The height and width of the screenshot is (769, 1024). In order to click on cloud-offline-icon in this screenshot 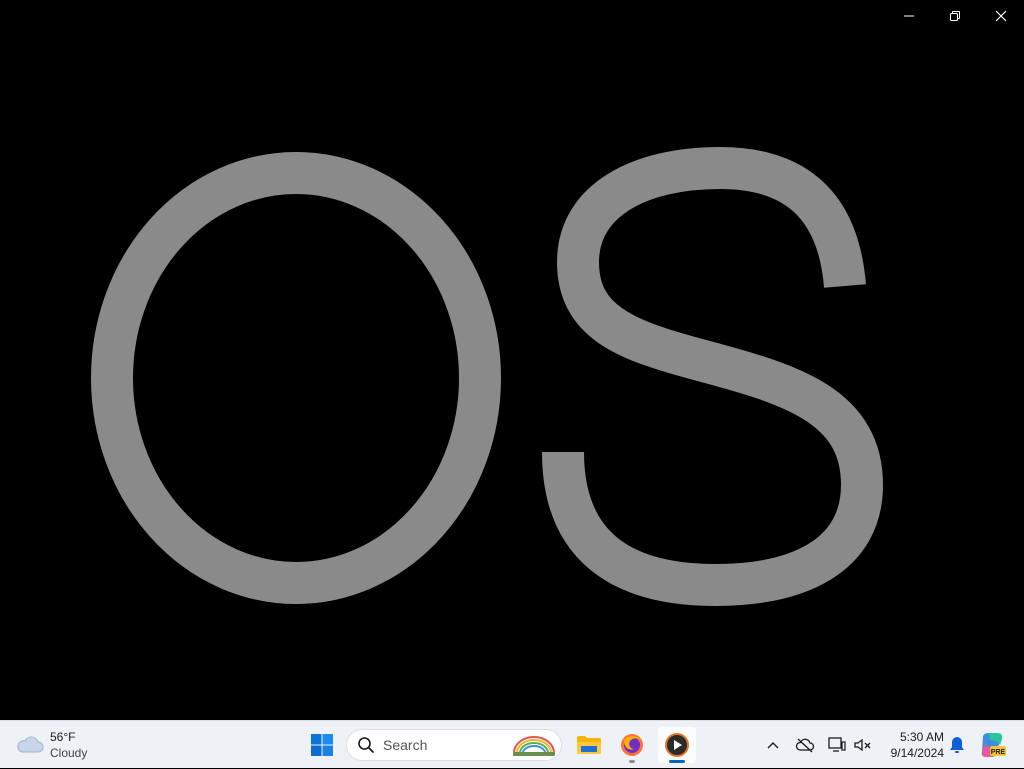, I will do `click(805, 745)`.